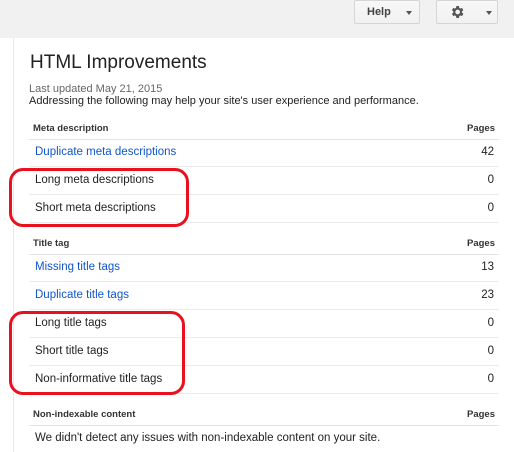  I want to click on section-label: Meta description, so click(71, 128).